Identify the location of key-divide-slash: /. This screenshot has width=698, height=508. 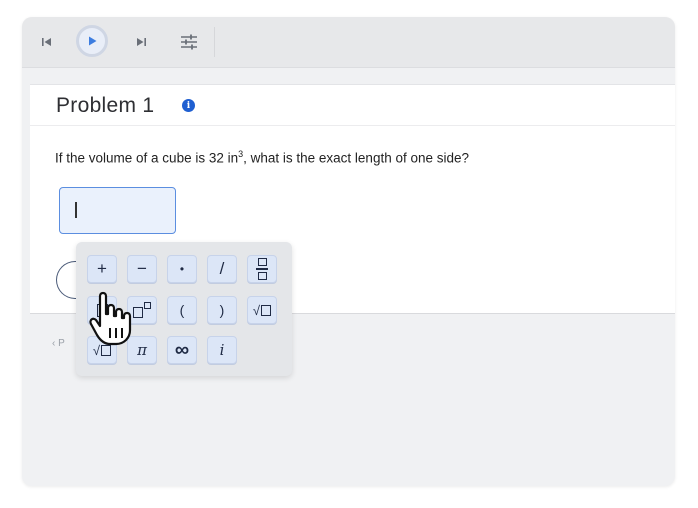
(222, 269).